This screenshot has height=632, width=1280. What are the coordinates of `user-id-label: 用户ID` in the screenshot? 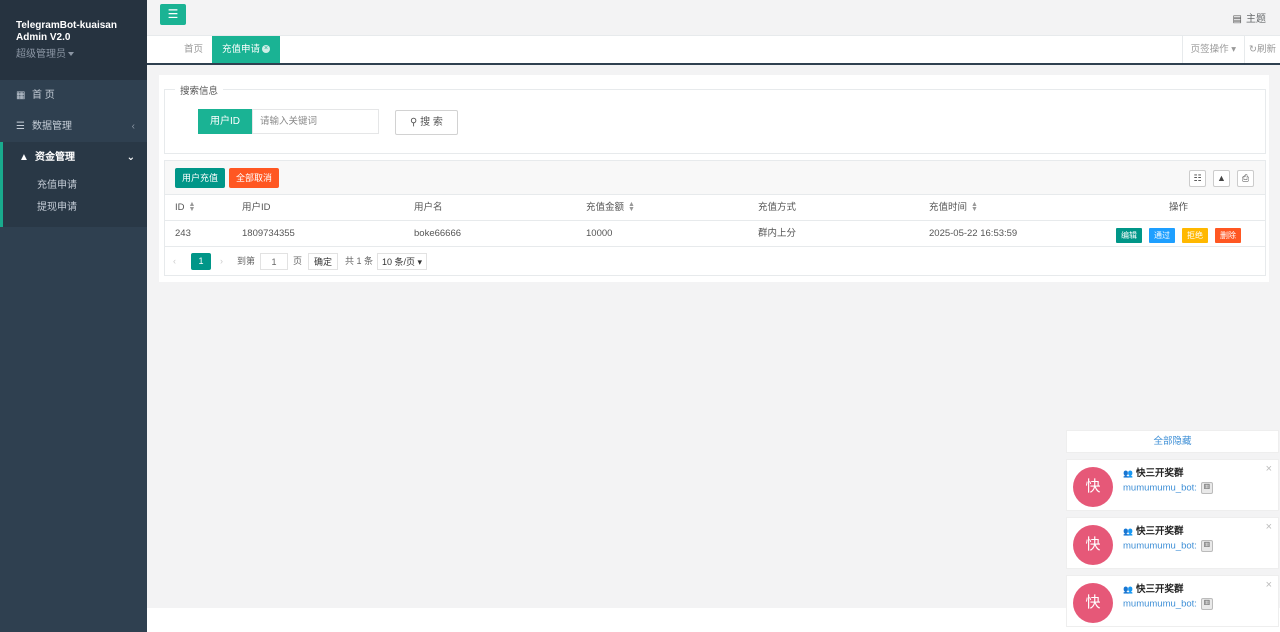 It's located at (225, 121).